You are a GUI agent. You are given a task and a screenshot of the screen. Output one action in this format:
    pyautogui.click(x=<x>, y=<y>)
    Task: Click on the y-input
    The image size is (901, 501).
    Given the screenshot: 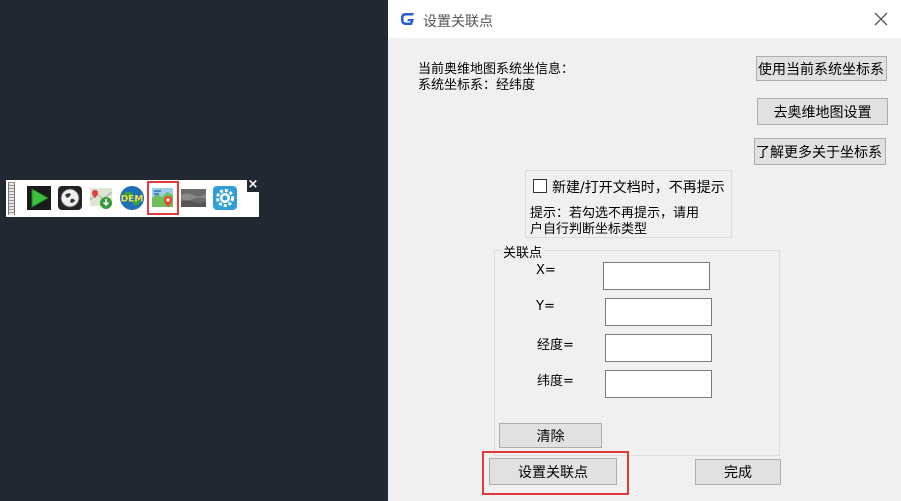 What is the action you would take?
    pyautogui.click(x=658, y=312)
    